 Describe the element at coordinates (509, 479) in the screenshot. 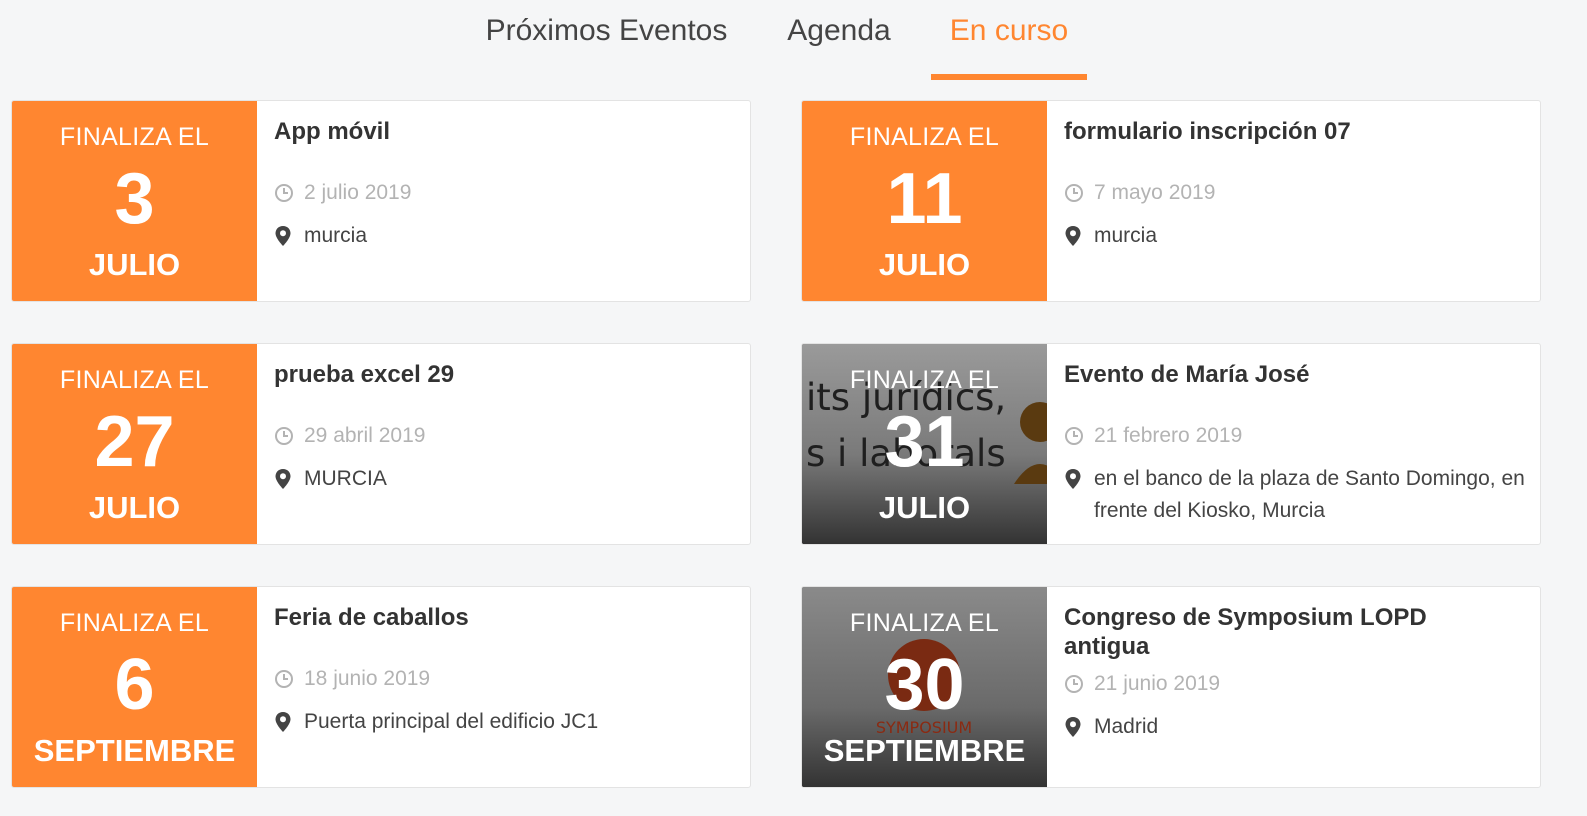

I see `event-place-row: MURCIA` at that location.